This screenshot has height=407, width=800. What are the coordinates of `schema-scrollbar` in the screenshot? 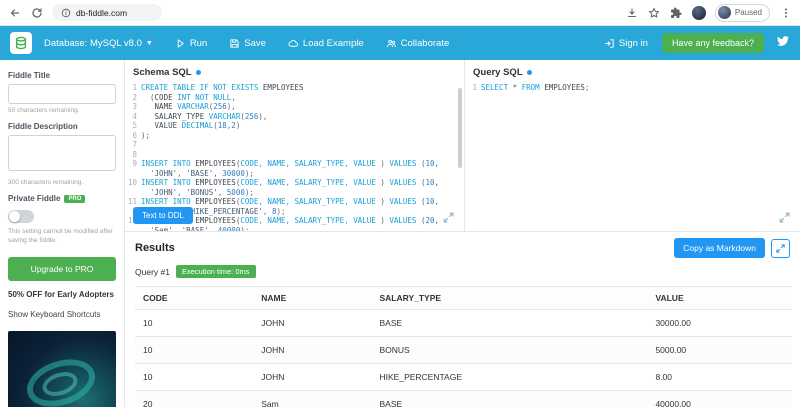 It's located at (460, 128).